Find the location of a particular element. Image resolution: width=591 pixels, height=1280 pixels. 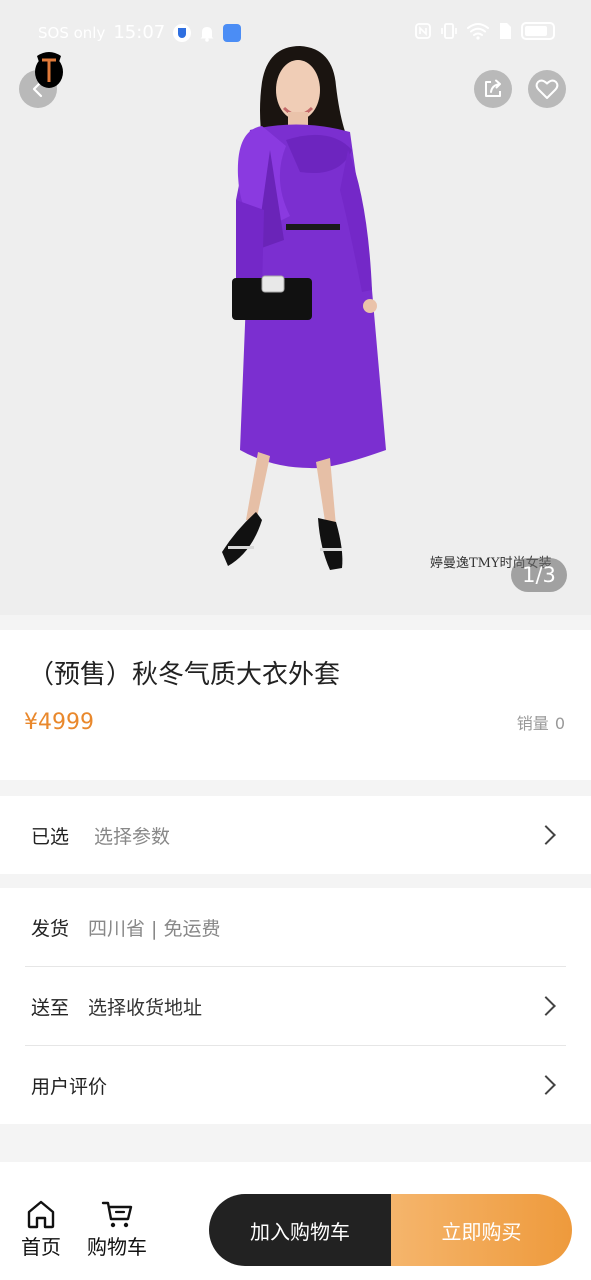

user-reviews-row: 用户评价 is located at coordinates (295, 1085).